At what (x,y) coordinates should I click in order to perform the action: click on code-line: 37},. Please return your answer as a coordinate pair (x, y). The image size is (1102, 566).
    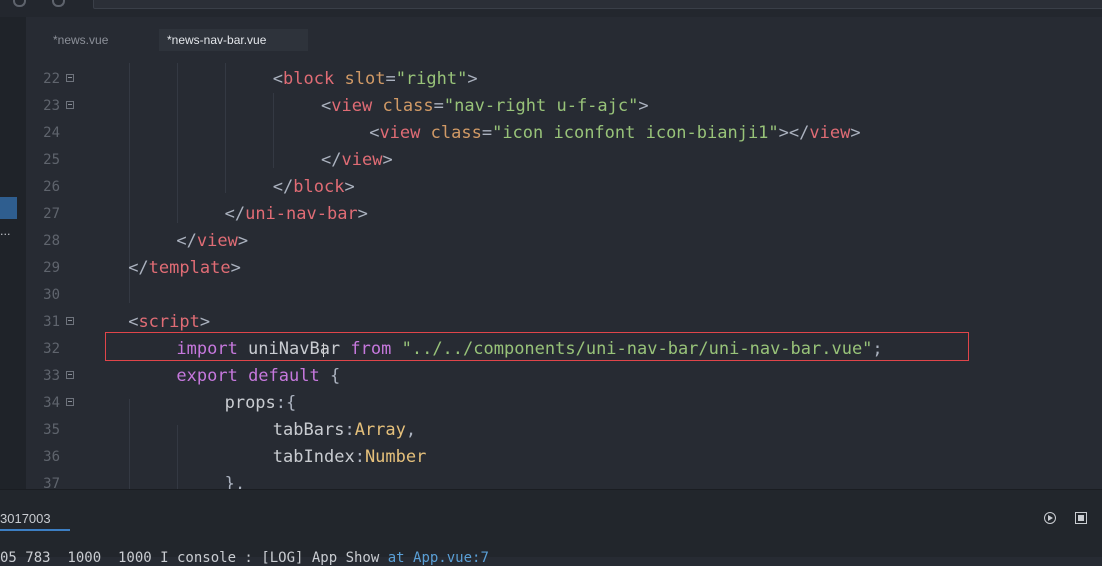
    Looking at the image, I should click on (564, 480).